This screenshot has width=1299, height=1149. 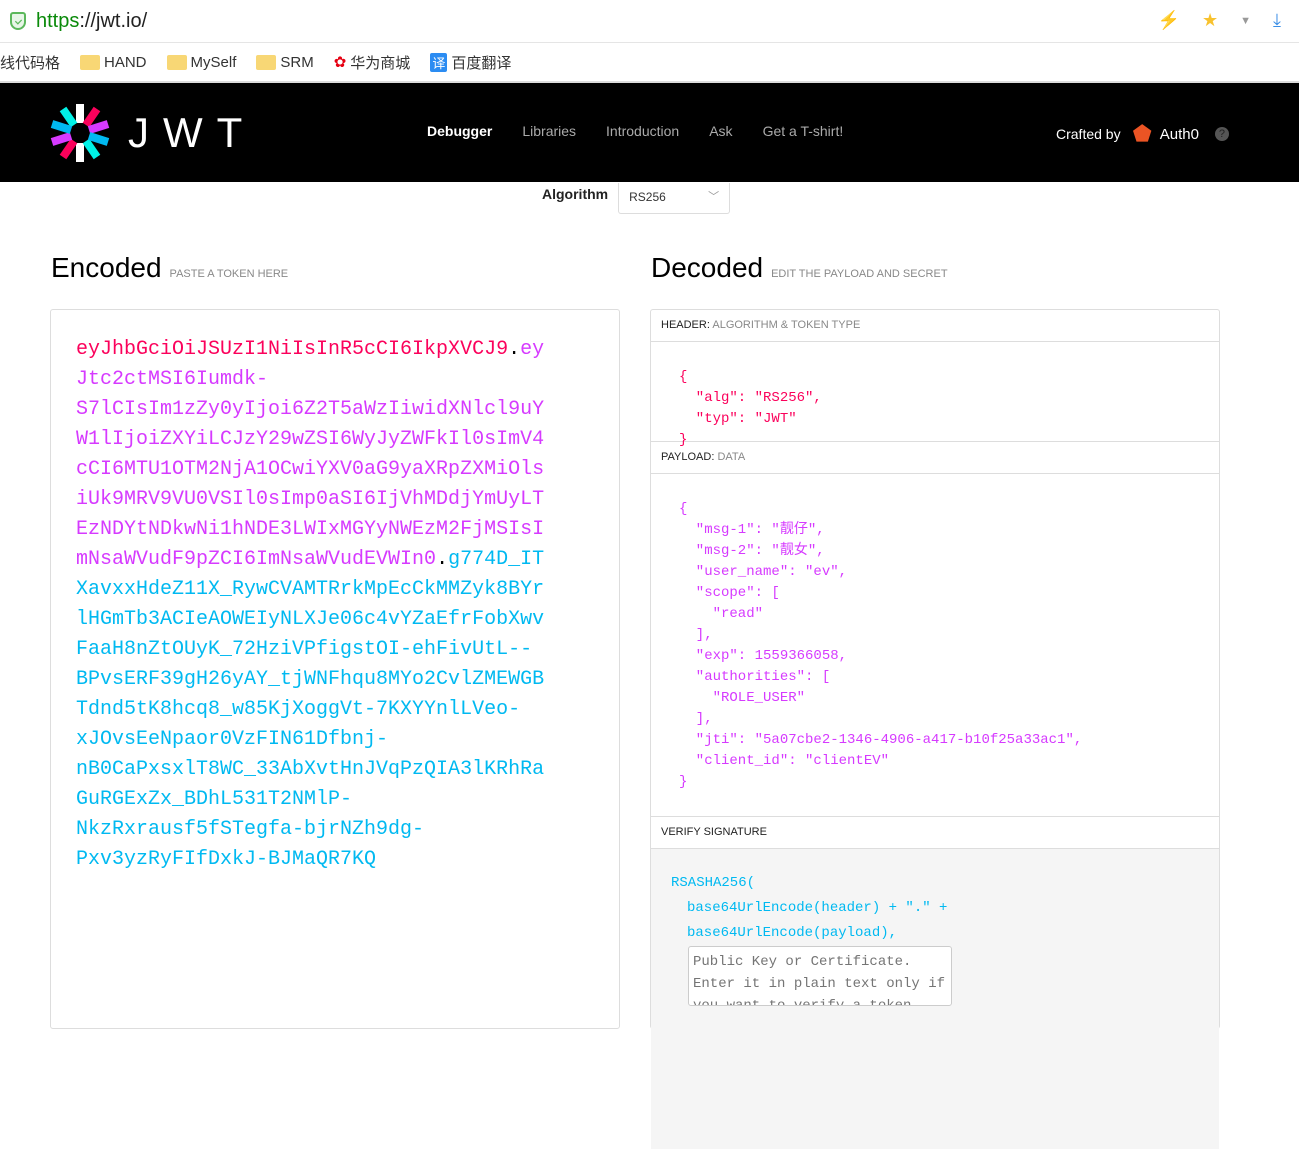 I want to click on bookmark: 译百度翻译, so click(x=470, y=62).